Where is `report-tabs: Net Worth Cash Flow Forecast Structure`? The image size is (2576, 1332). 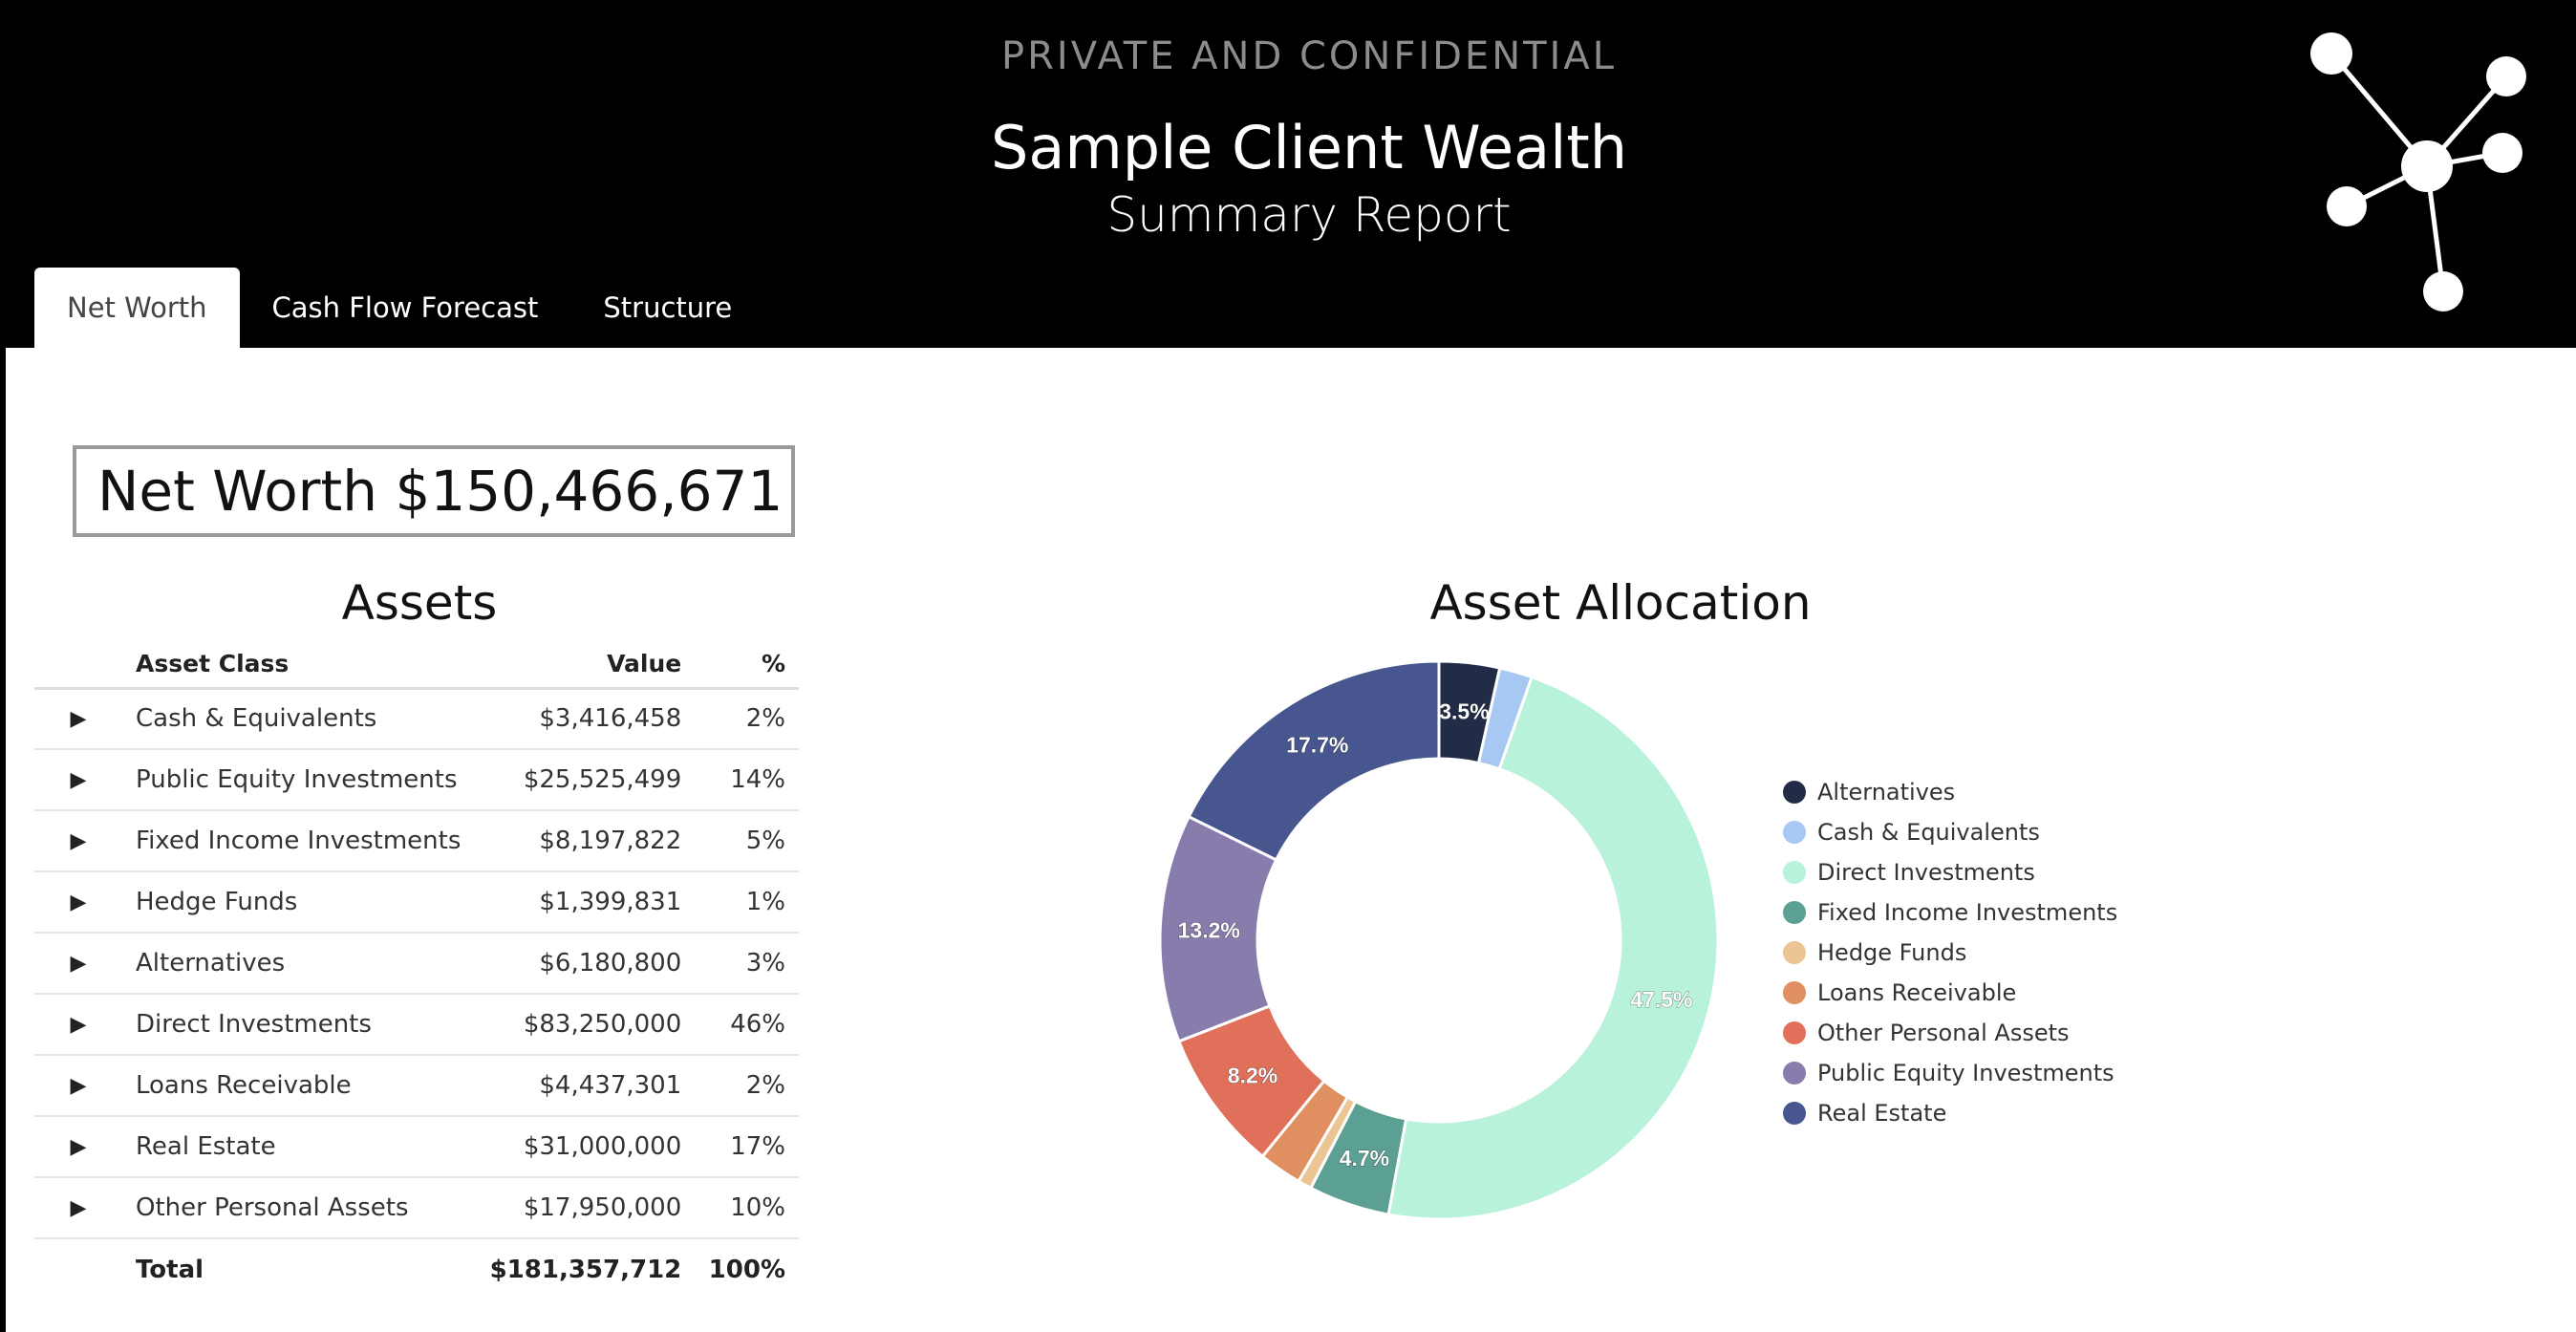 report-tabs: Net Worth Cash Flow Forecast Structure is located at coordinates (399, 308).